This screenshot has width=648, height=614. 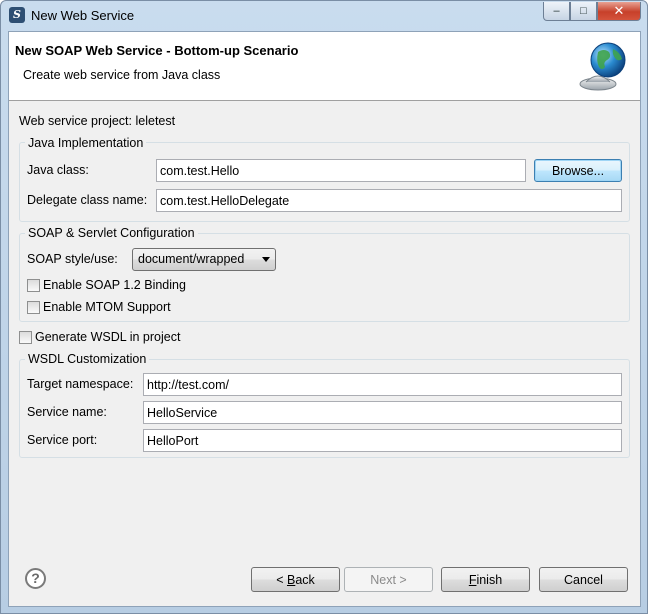 I want to click on enable-mtom-checkbox, so click(x=33, y=307).